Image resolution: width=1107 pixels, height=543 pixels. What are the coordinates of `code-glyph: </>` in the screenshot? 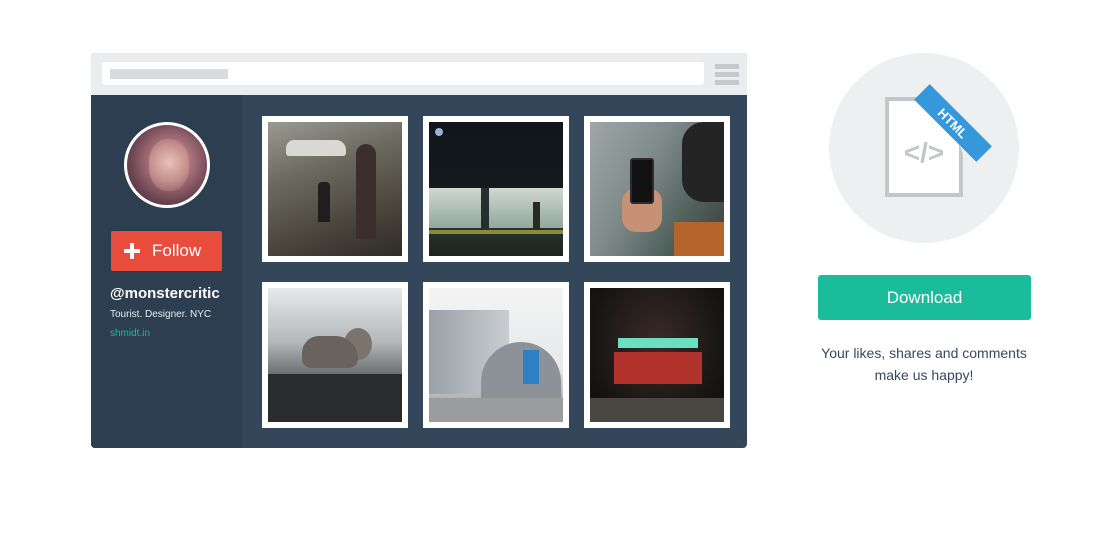 It's located at (924, 152).